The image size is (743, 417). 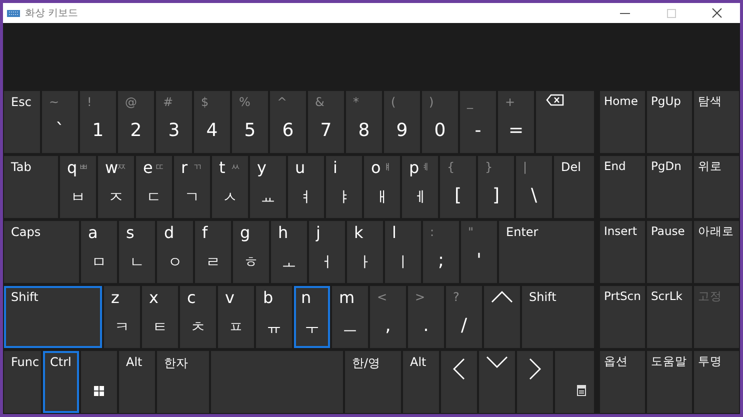 I want to click on minimize-icon, so click(x=625, y=13).